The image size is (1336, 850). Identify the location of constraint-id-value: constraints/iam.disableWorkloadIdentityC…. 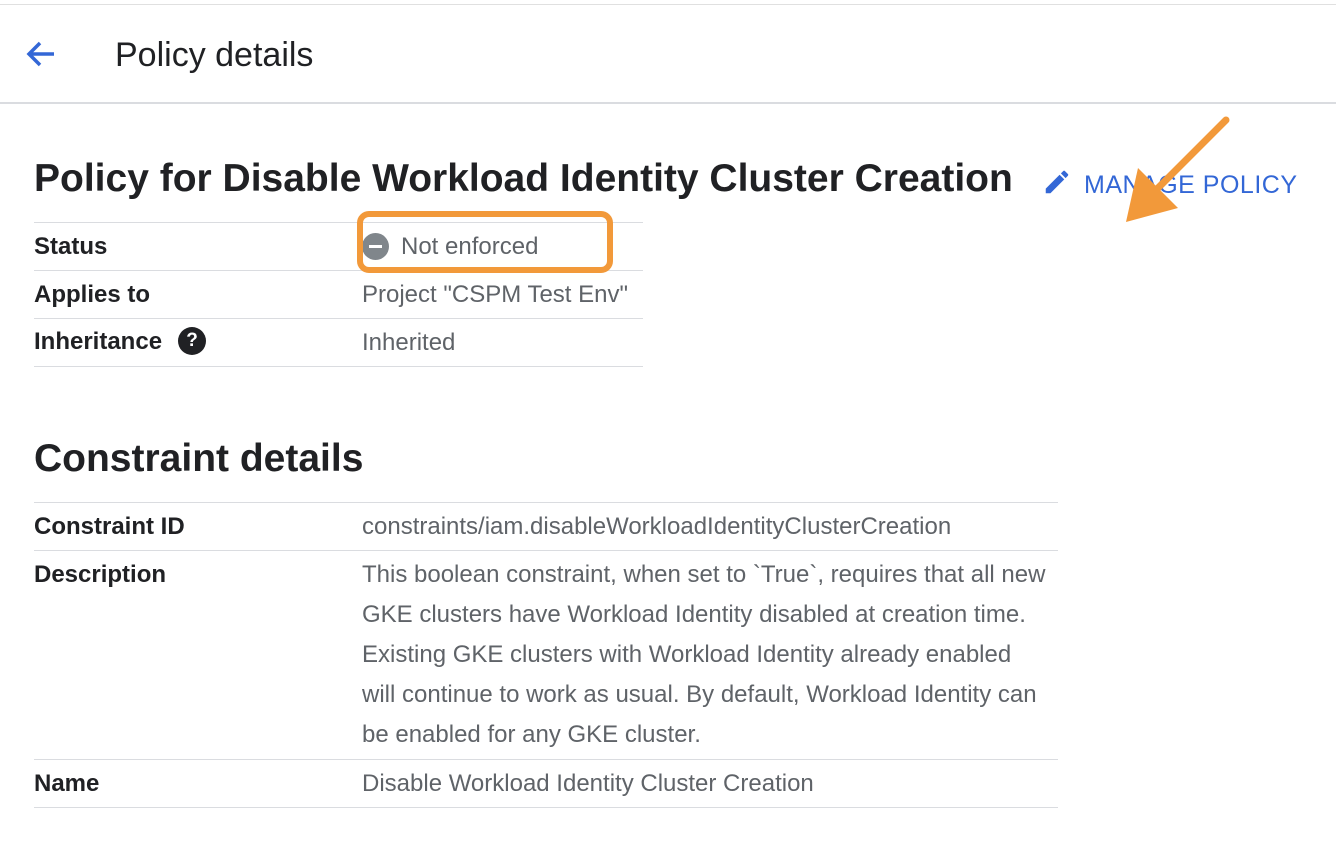
(657, 526).